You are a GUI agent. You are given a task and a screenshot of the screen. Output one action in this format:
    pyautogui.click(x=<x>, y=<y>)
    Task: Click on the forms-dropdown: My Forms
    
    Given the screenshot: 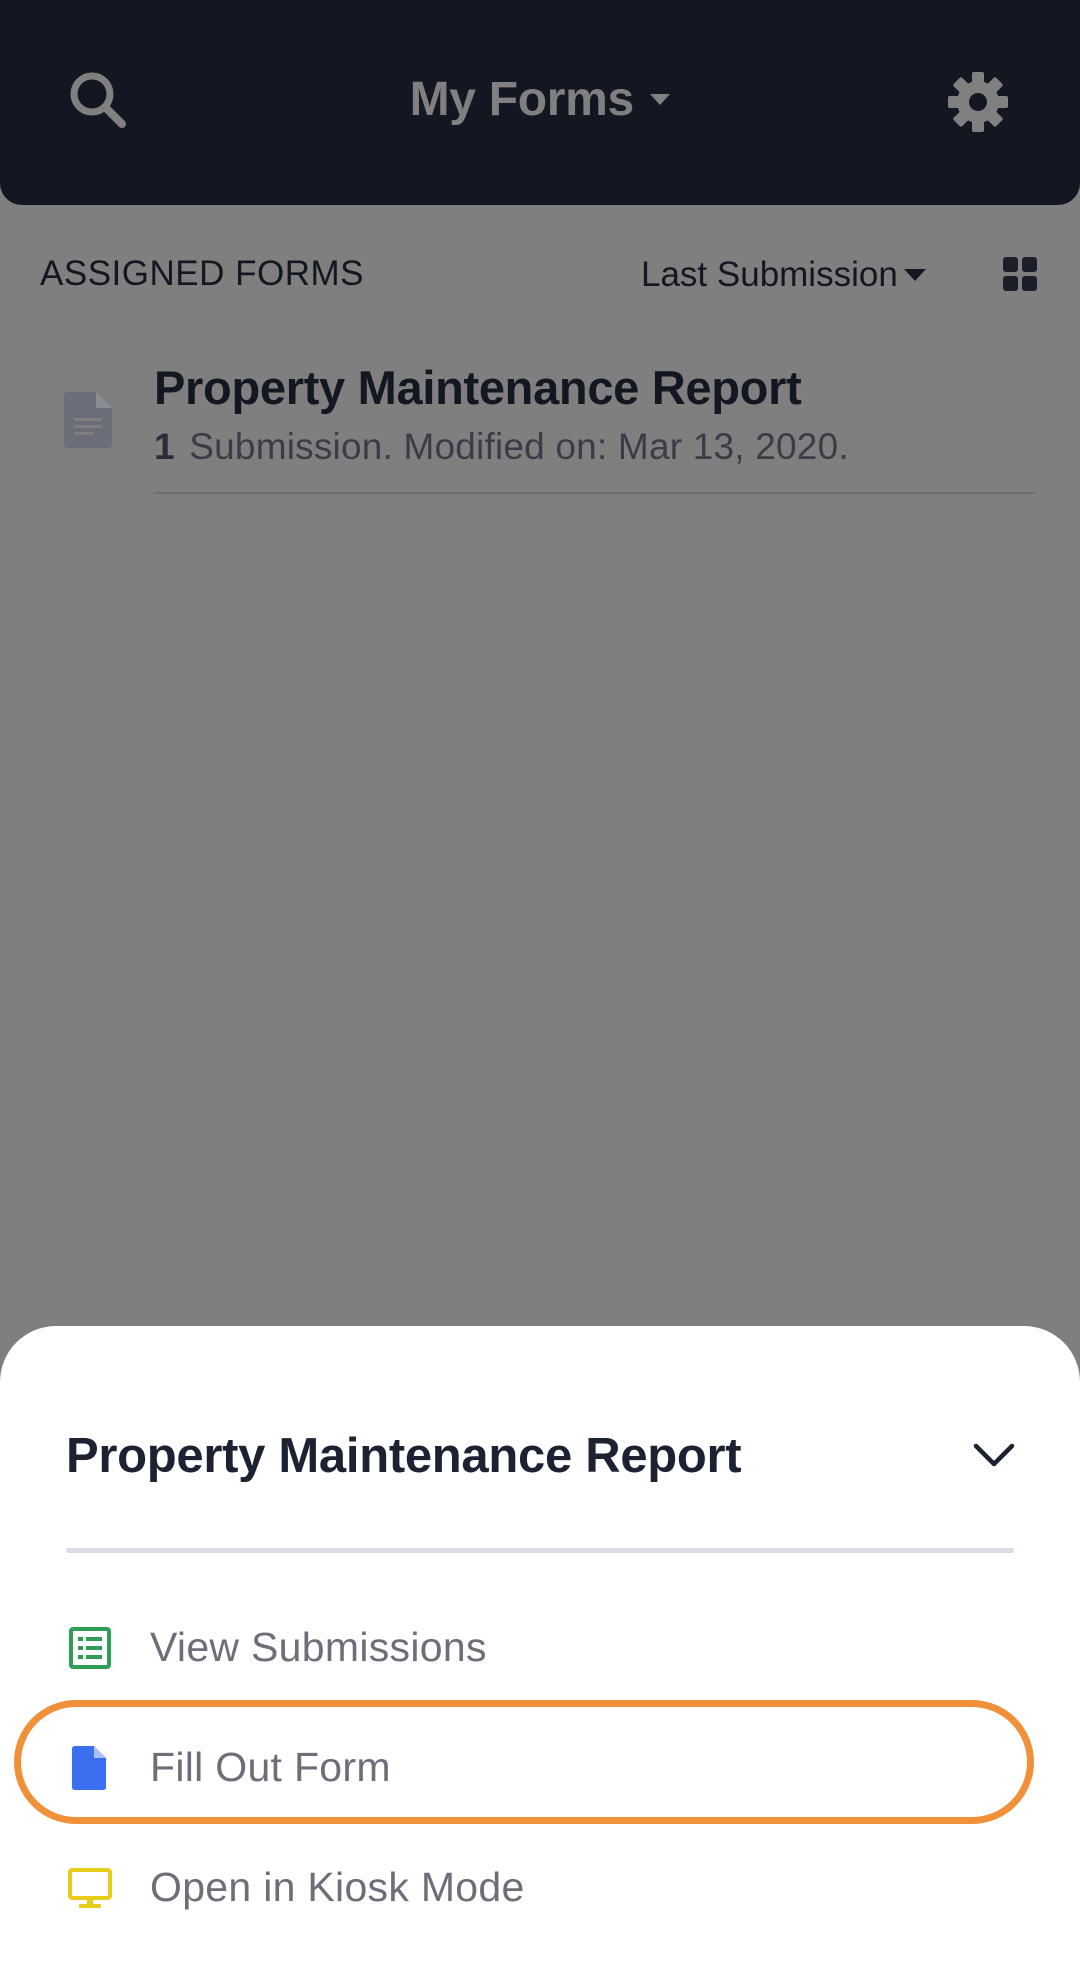 What is the action you would take?
    pyautogui.click(x=540, y=104)
    